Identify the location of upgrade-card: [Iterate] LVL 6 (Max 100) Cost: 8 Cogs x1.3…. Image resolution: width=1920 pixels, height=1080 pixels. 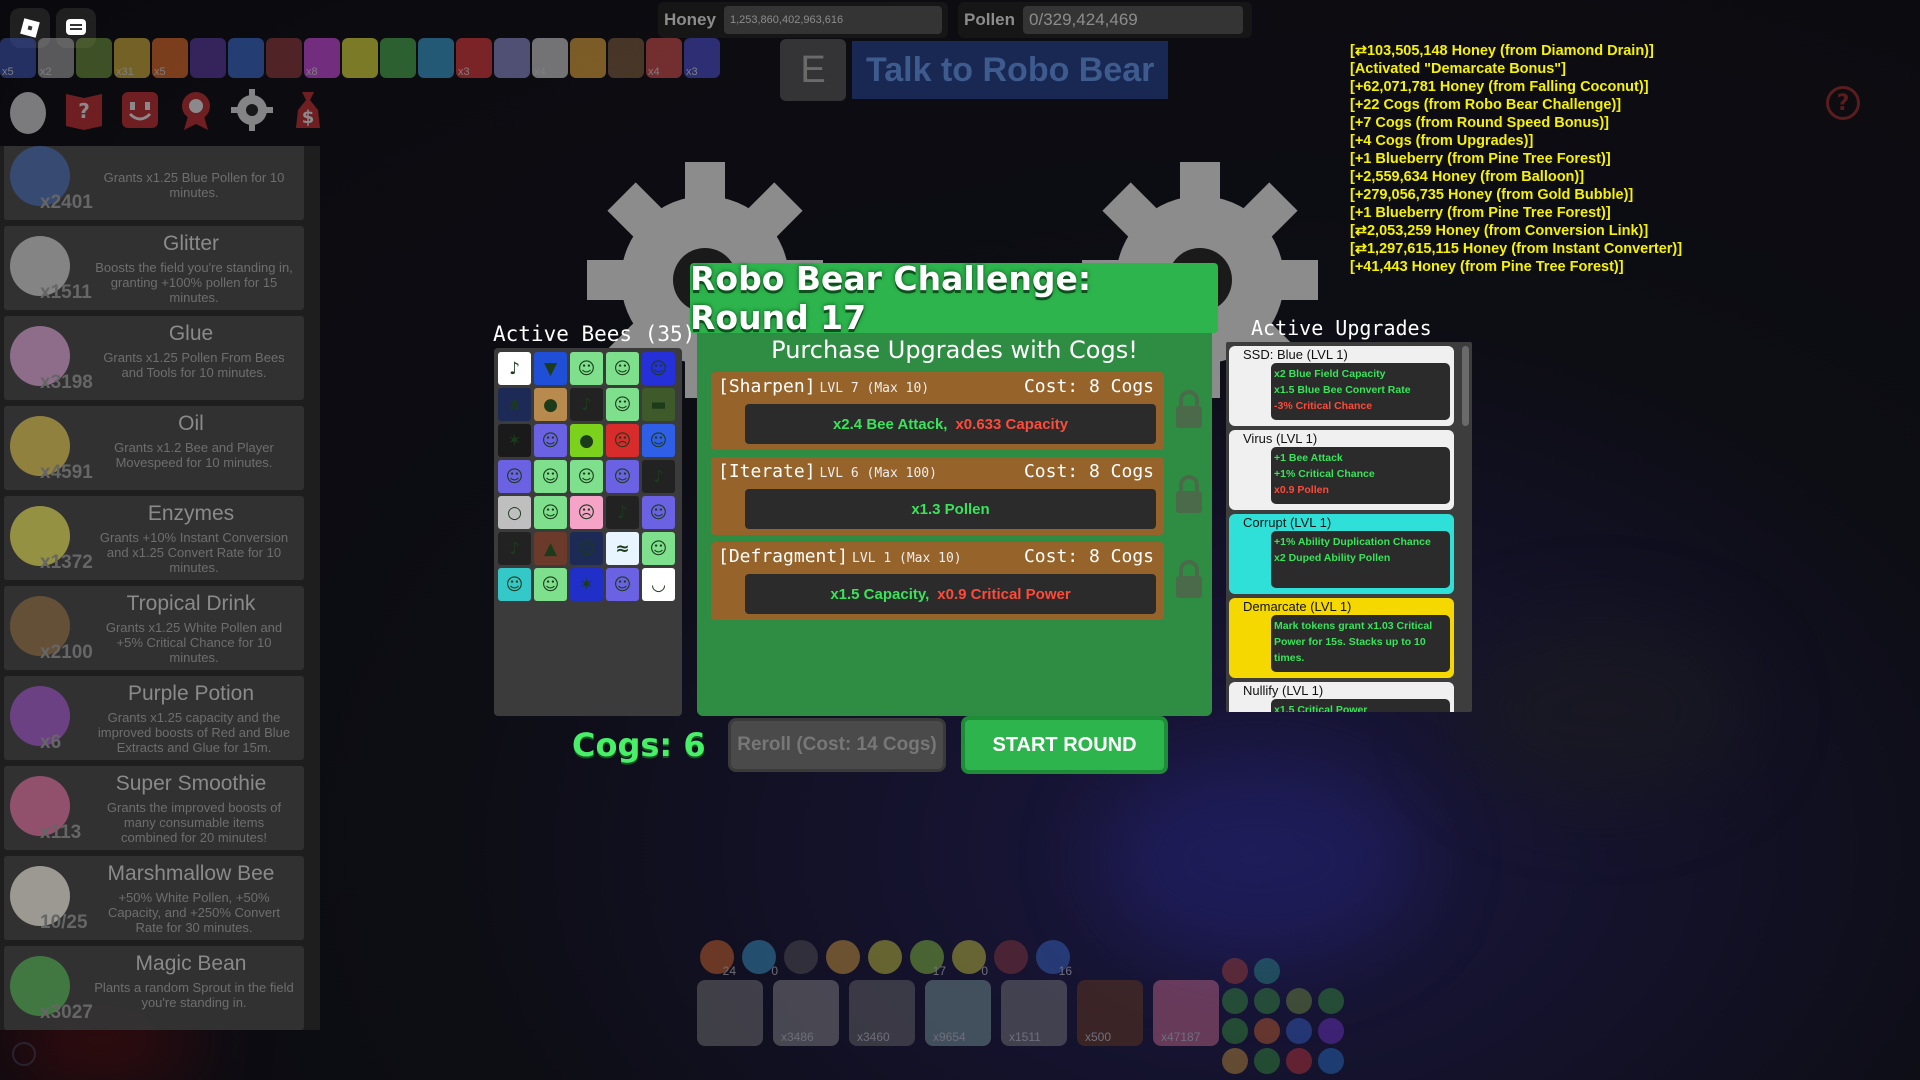
(937, 496).